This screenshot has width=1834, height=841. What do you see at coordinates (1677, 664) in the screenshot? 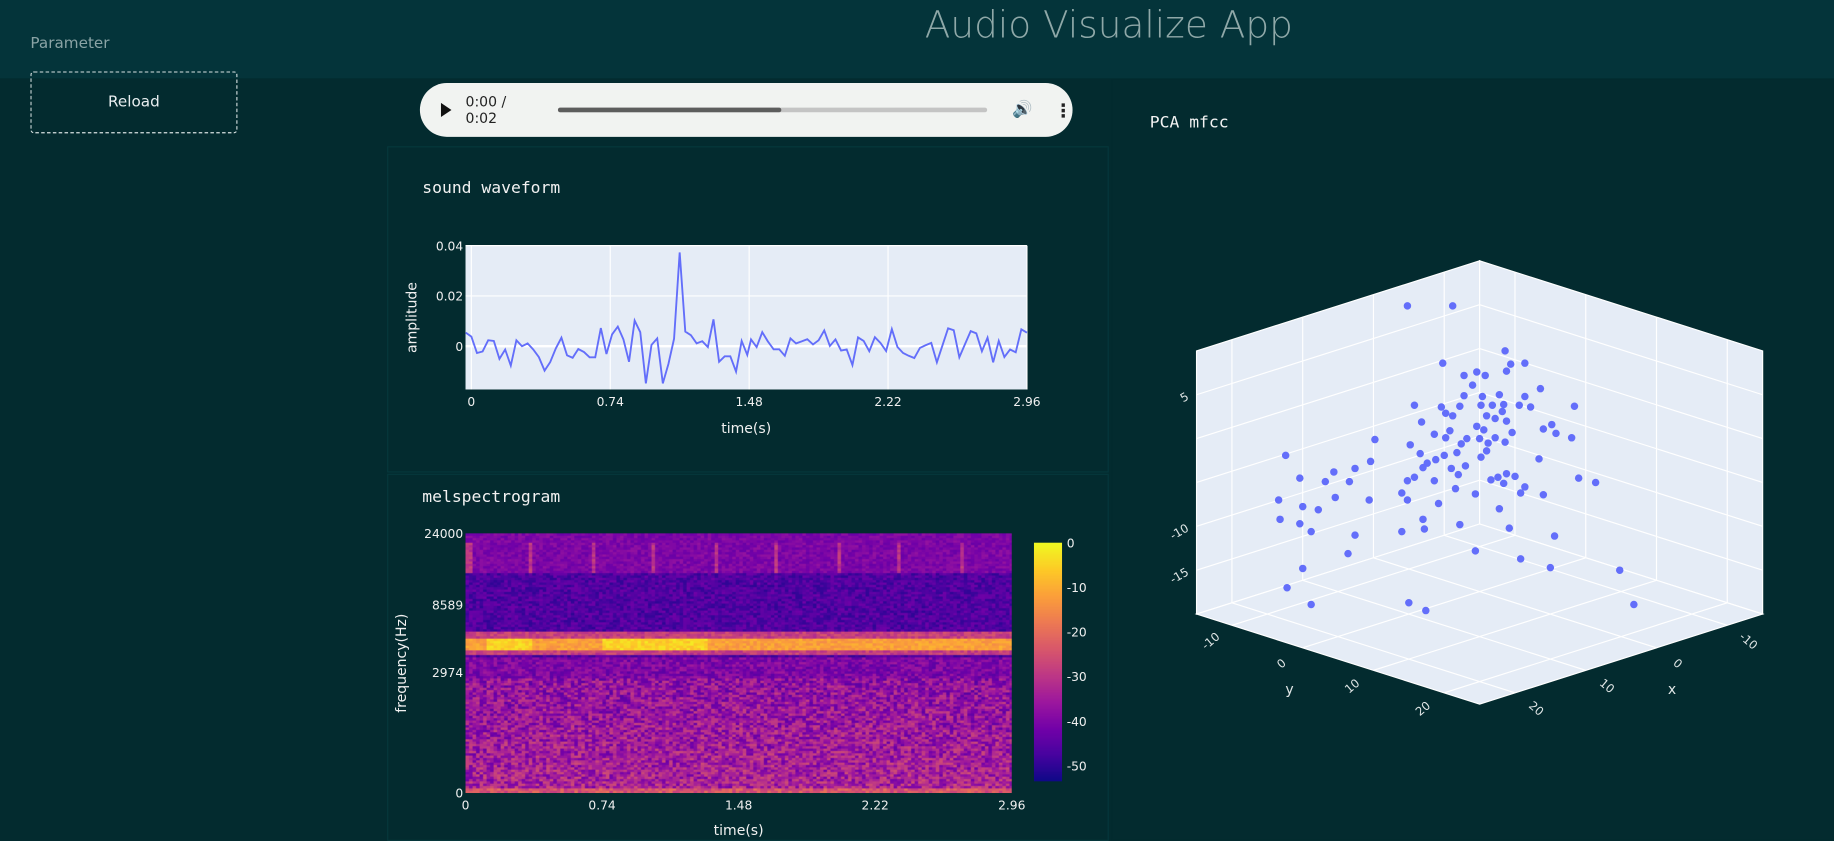
I see `x-tick-label: 0` at bounding box center [1677, 664].